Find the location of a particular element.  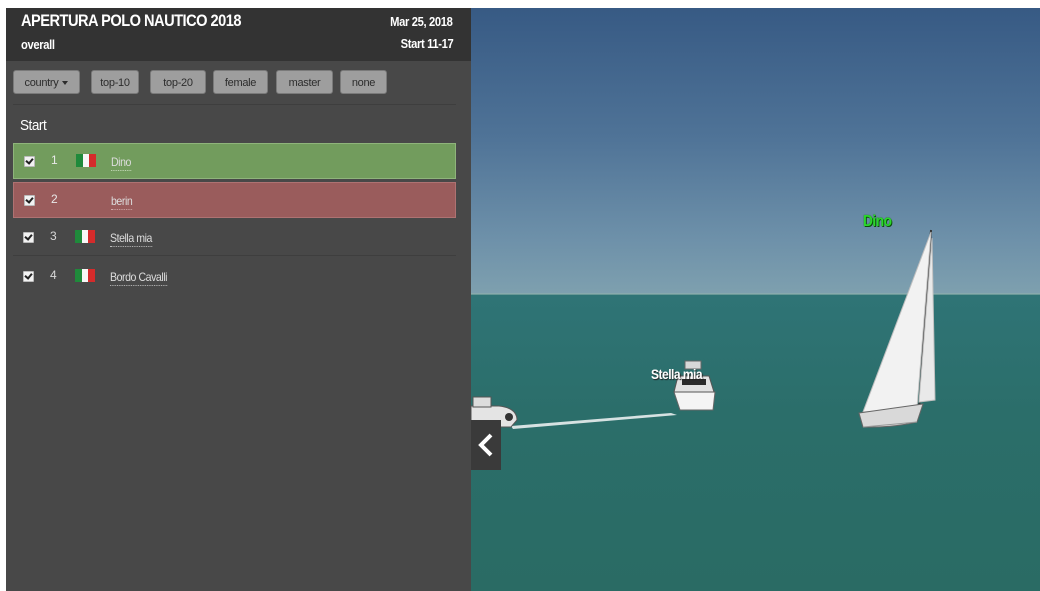

race-subtitle: overall is located at coordinates (38, 44).